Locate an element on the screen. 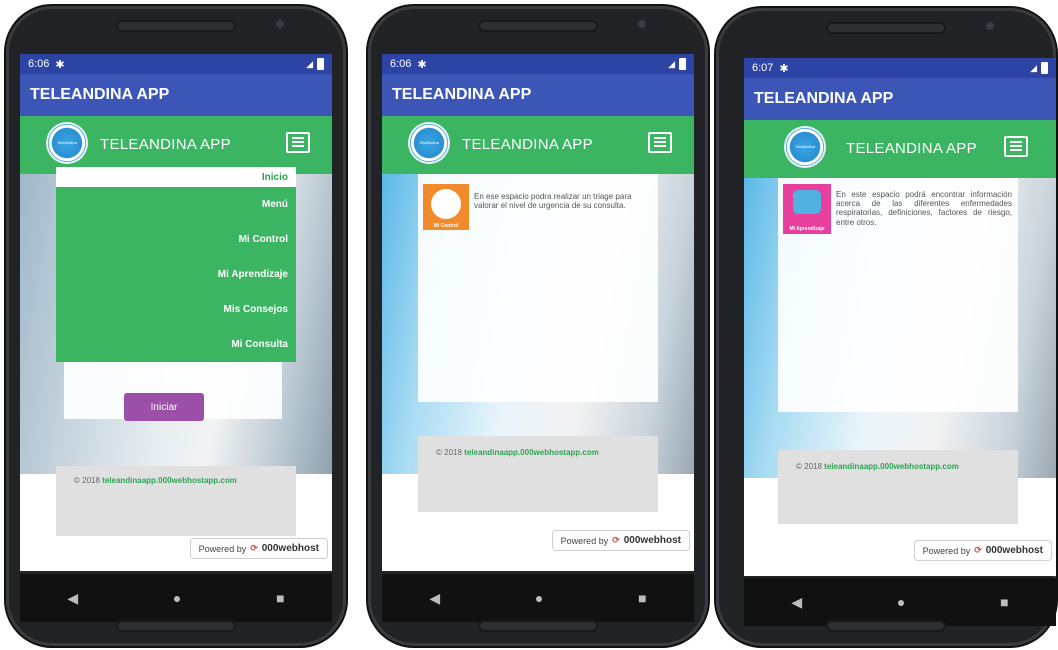 This screenshot has height=650, width=1058. menu-item-mis-consejos: Mis Consejos is located at coordinates (176, 309).